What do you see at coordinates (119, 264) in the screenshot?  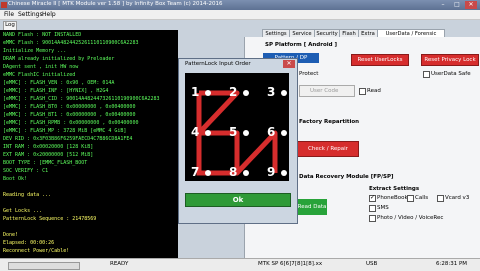 I see `status-ready: READY` at bounding box center [119, 264].